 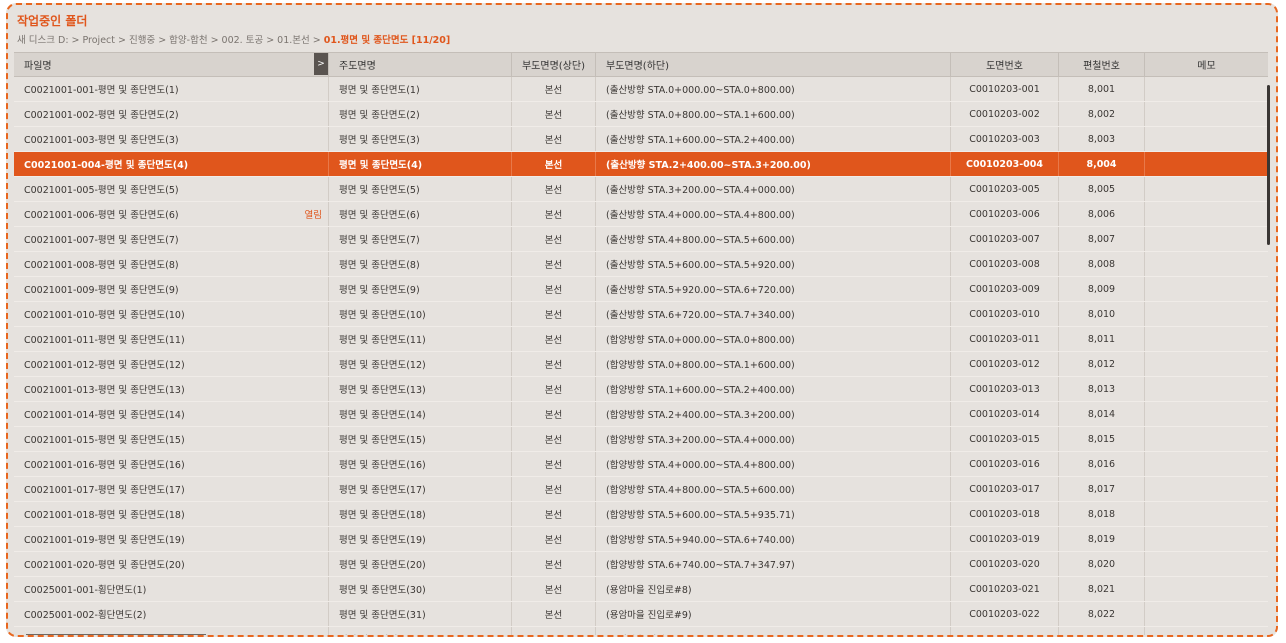 I want to click on vertical-scrollbar, so click(x=1268, y=165).